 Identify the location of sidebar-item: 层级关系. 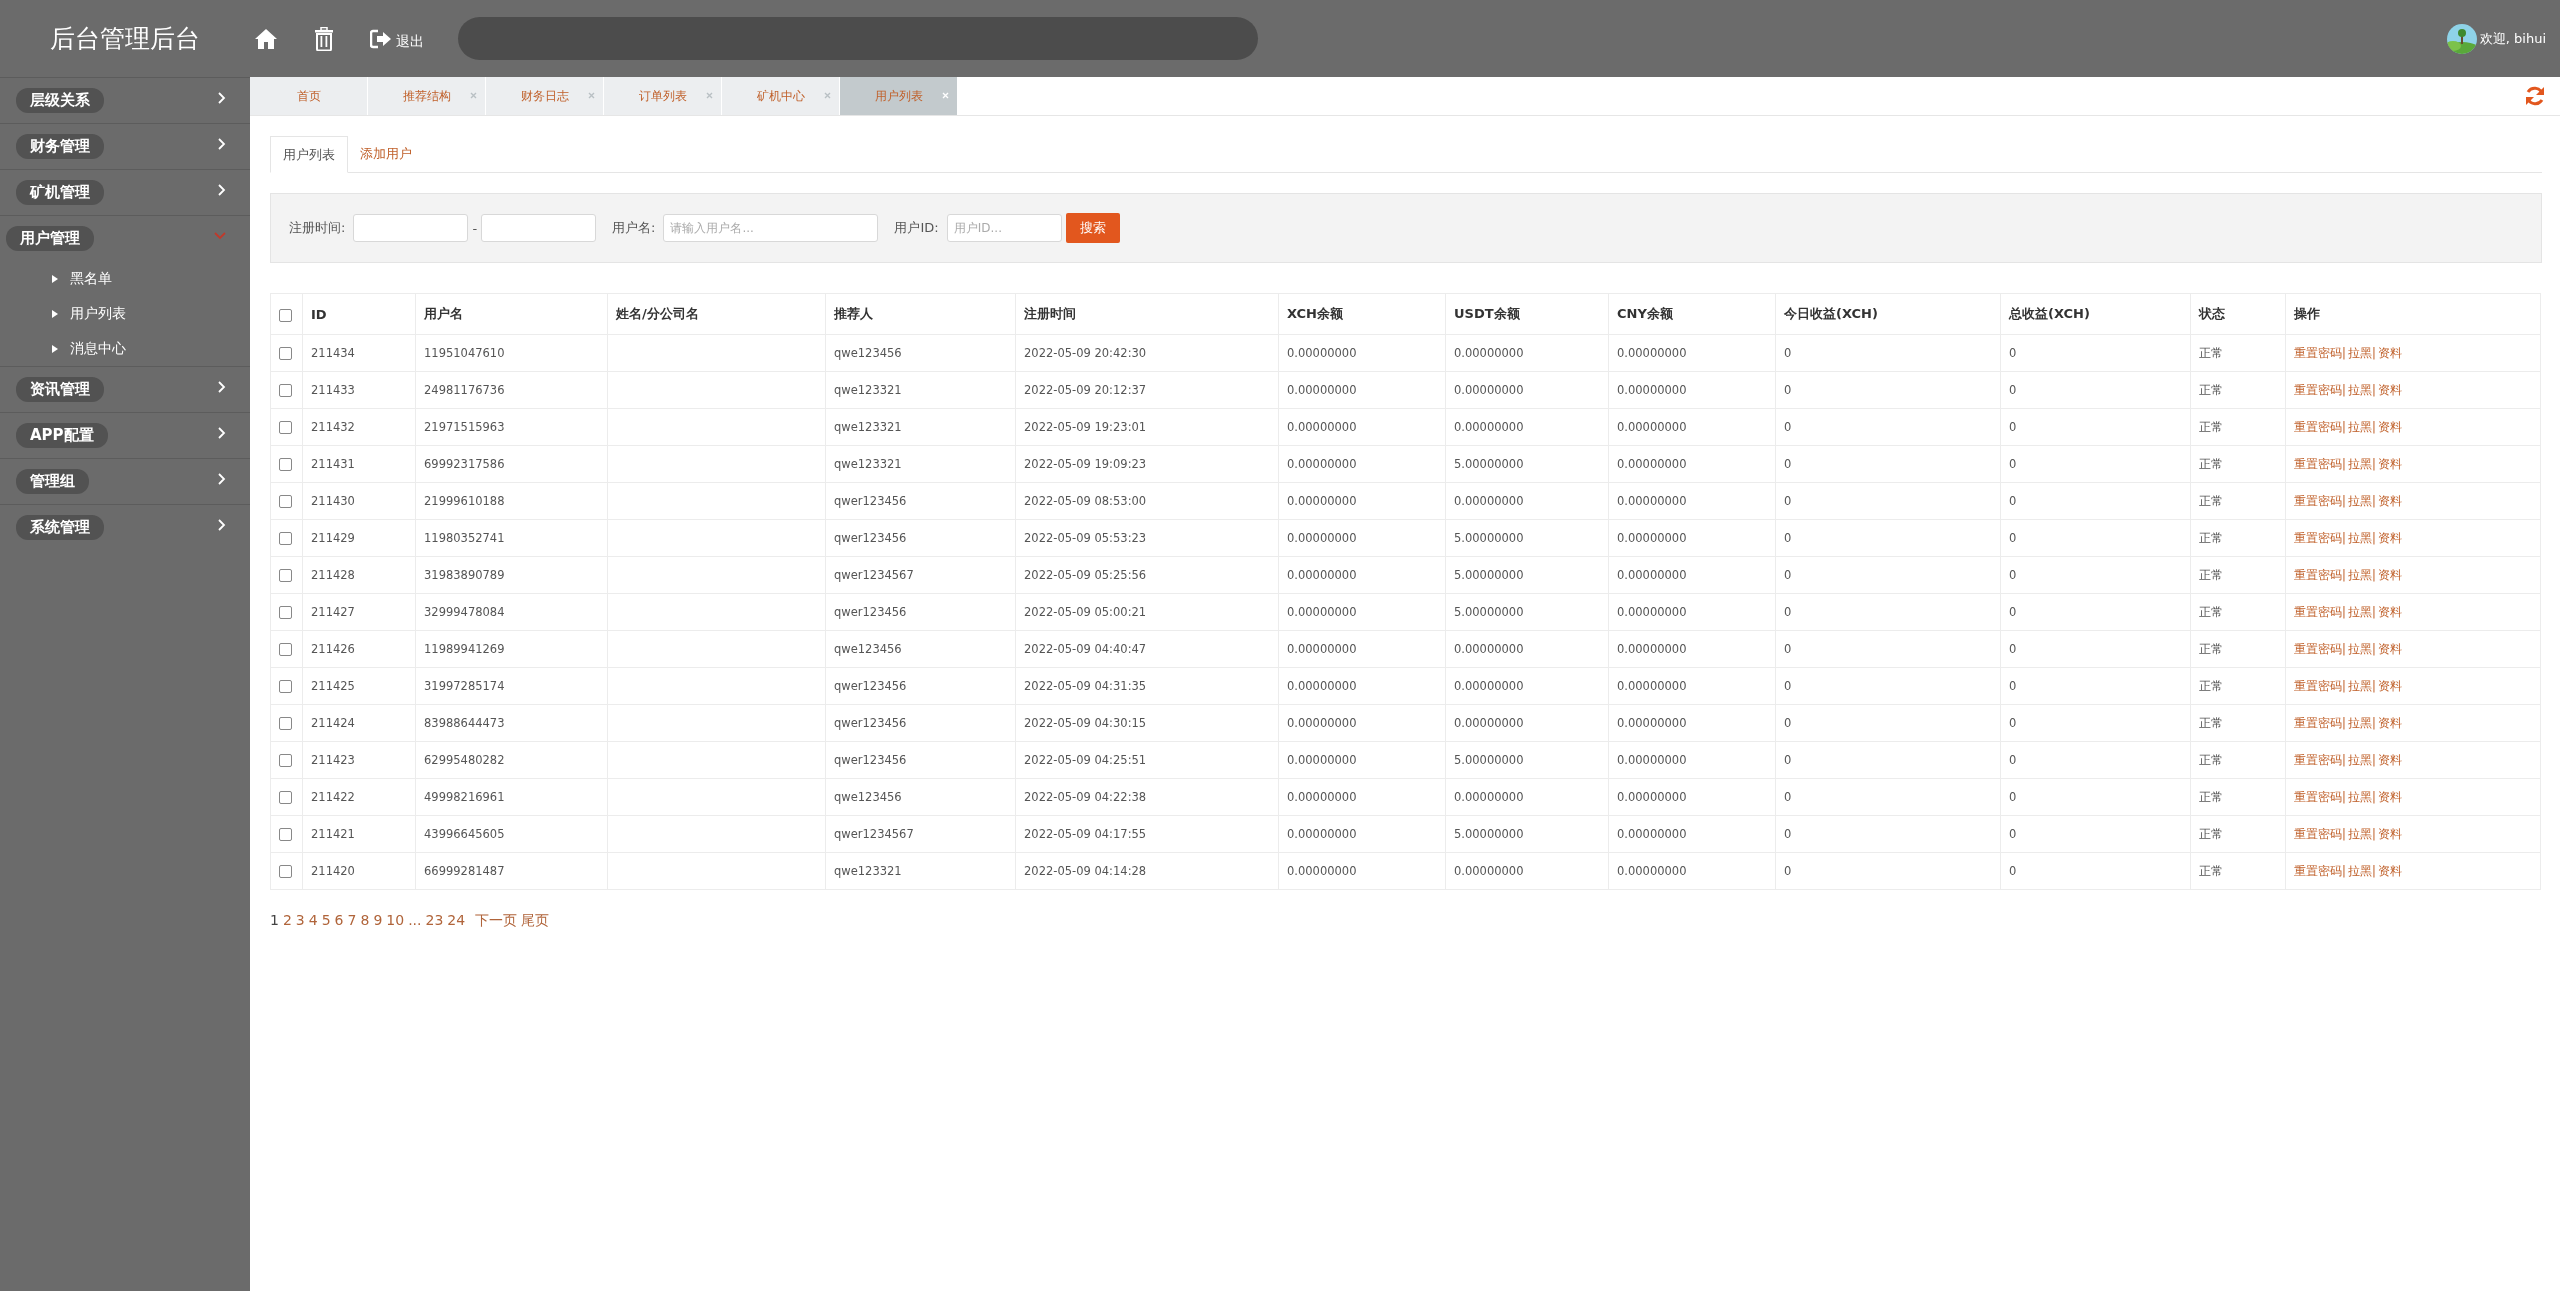
(125, 100).